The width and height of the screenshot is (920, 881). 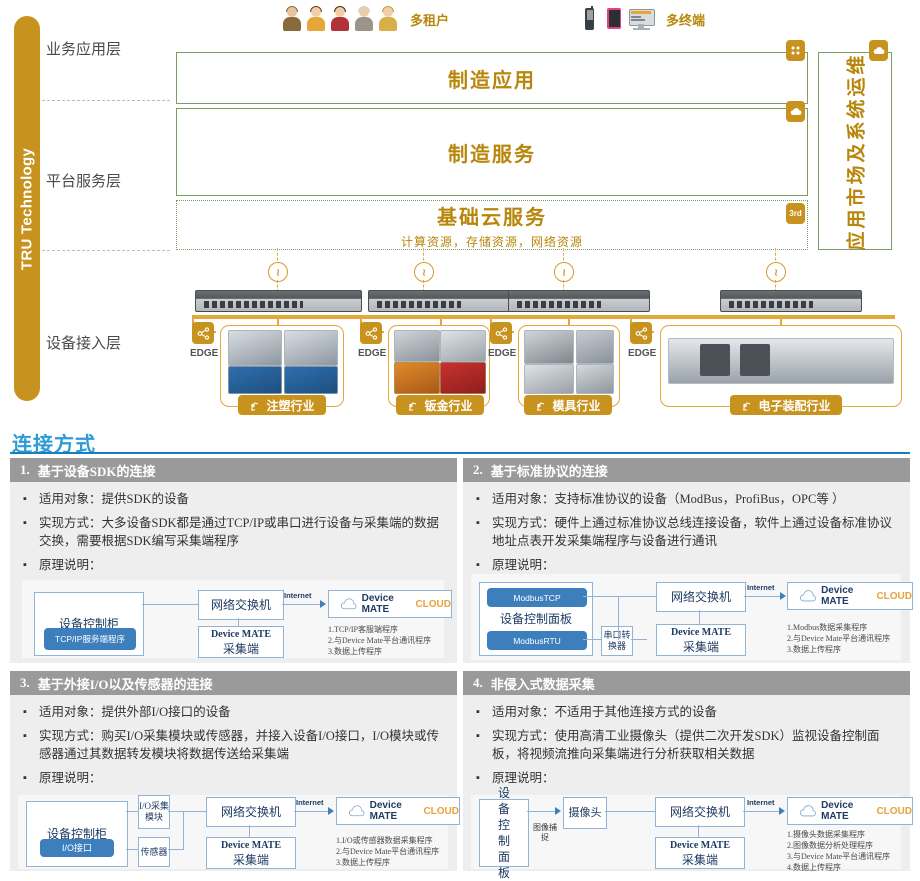 What do you see at coordinates (503, 833) in the screenshot?
I see `node-label: 设备控制面板` at bounding box center [503, 833].